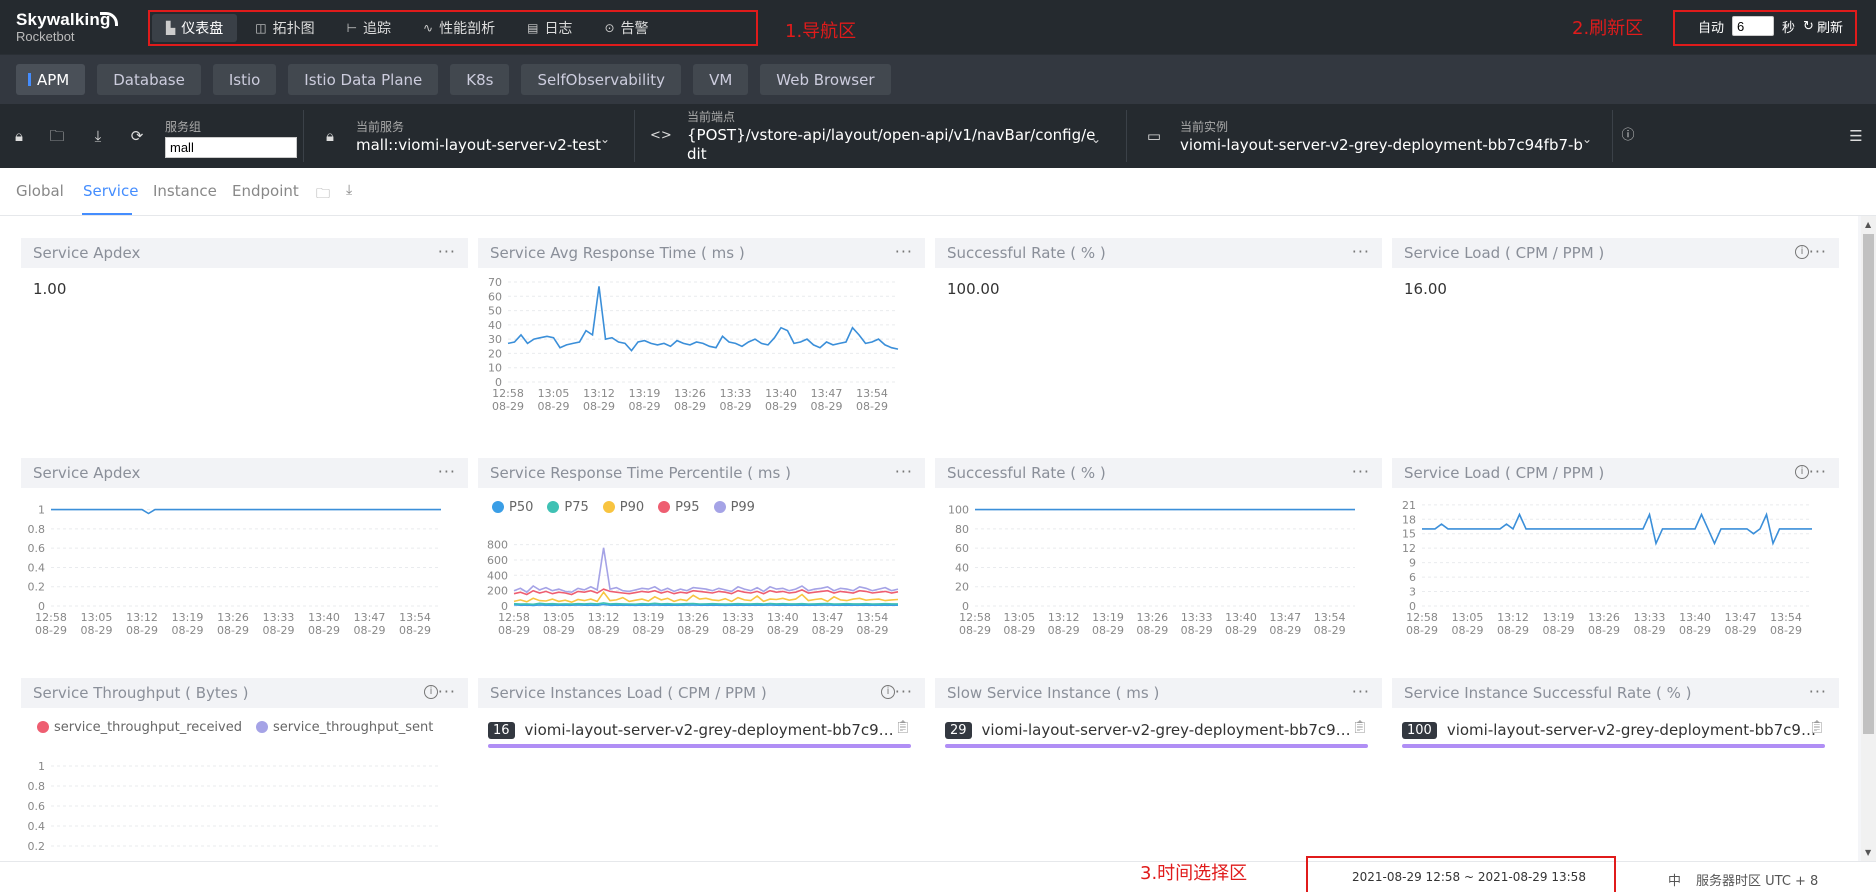  What do you see at coordinates (19, 136) in the screenshot?
I see `lock-icon: 🔒︎` at bounding box center [19, 136].